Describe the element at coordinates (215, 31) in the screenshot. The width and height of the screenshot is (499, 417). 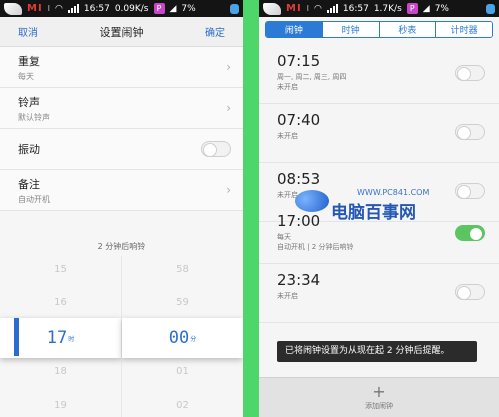
I see `confirm-button: 确定` at that location.